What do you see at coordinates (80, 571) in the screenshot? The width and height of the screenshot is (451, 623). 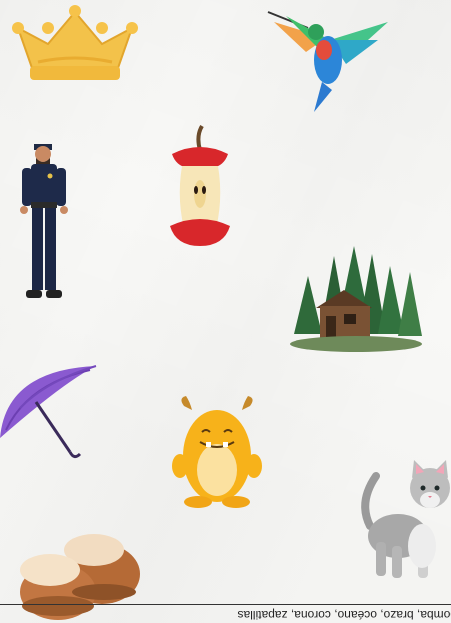 I see `slippers-icon` at bounding box center [80, 571].